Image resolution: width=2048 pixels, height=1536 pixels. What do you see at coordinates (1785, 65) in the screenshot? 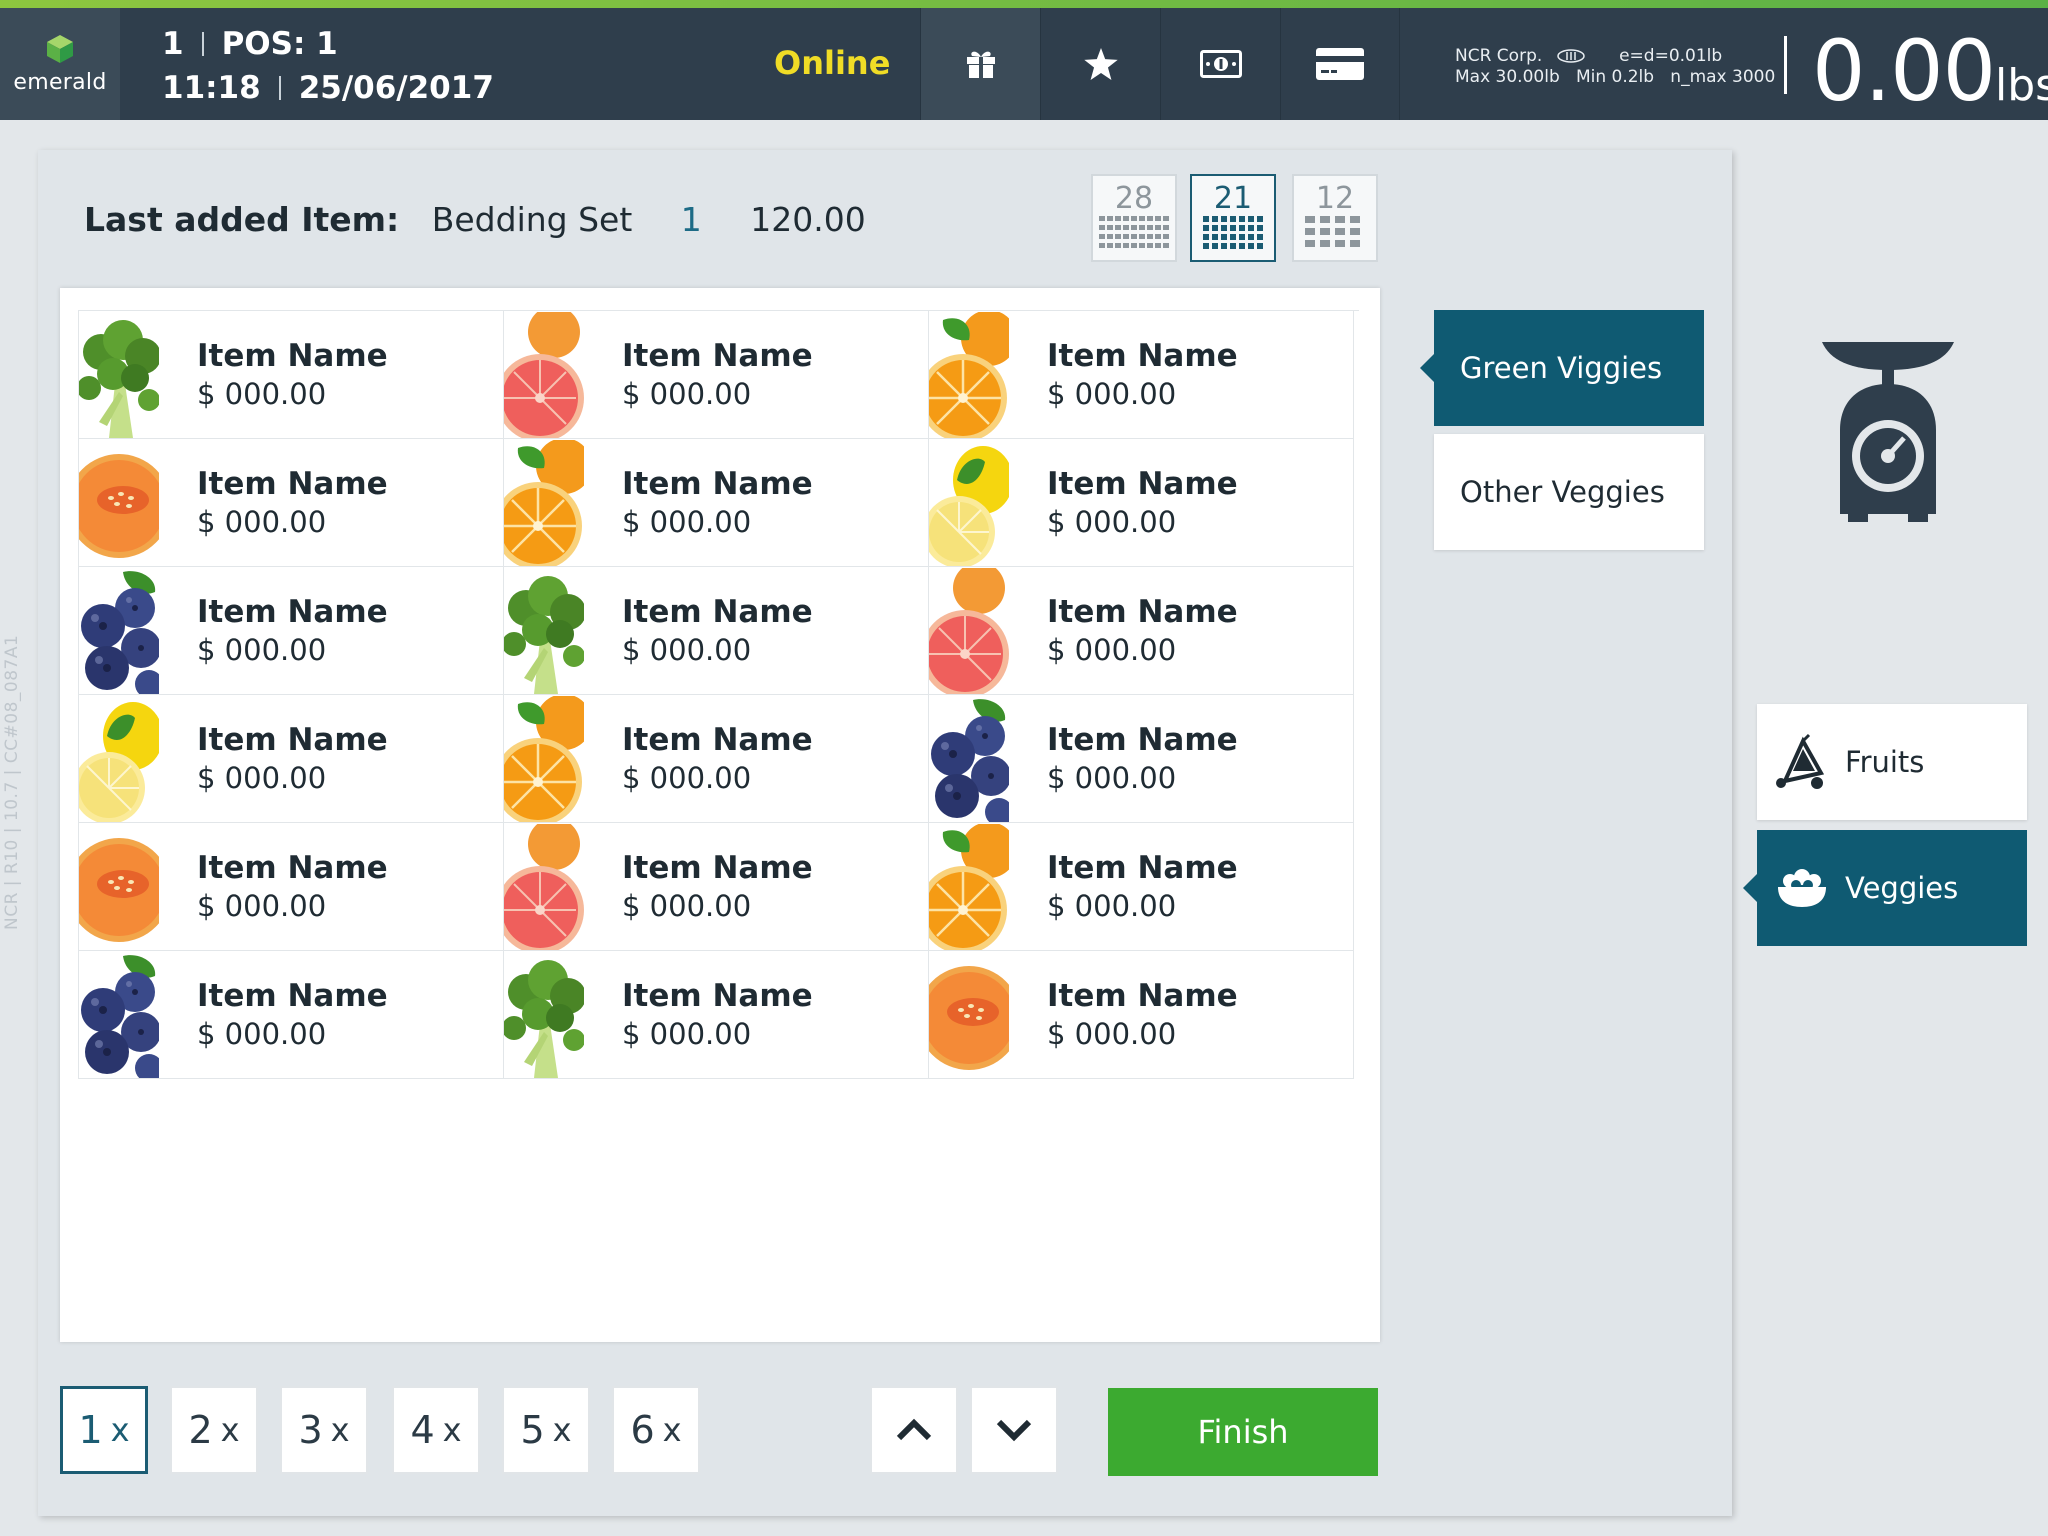
I see `divider` at bounding box center [1785, 65].